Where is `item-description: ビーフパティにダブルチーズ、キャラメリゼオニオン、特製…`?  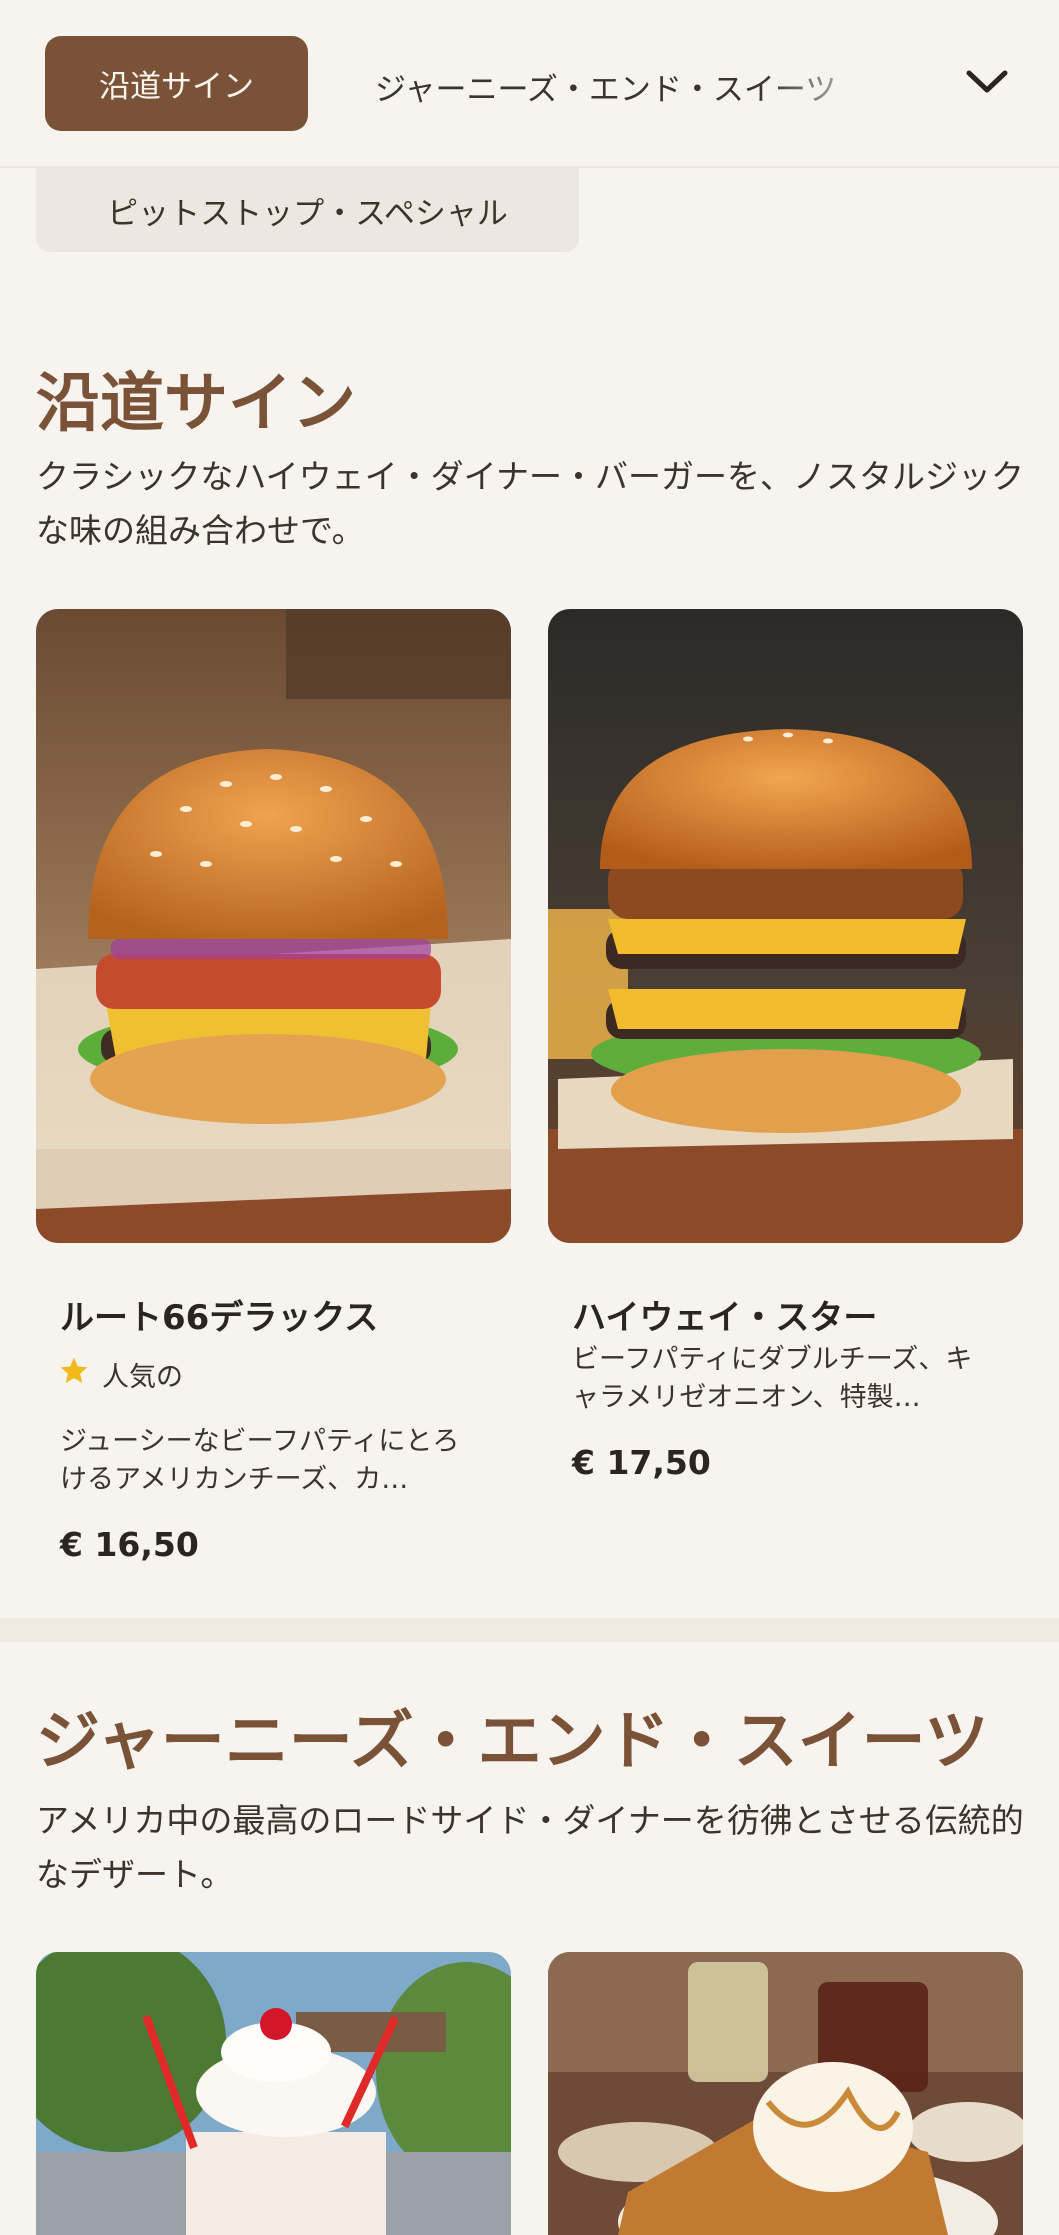
item-description: ビーフパティにダブルチーズ、キャラメリゼオニオン、特製… is located at coordinates (772, 1378).